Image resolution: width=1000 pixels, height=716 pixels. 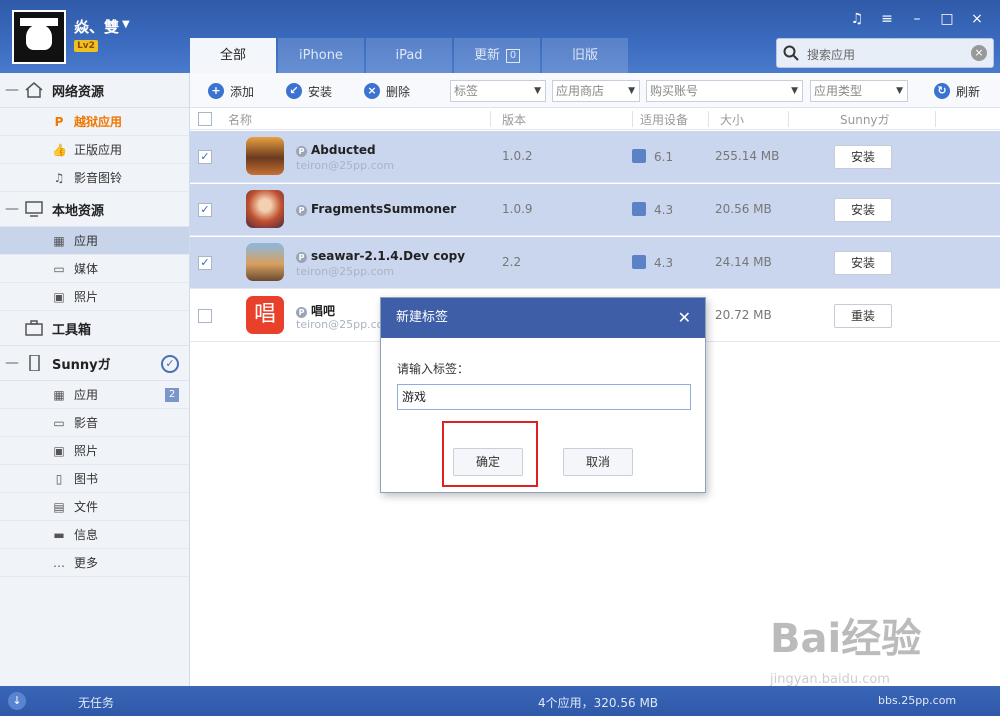 What do you see at coordinates (345, 165) in the screenshot?
I see `app-account: teiron@25pp.com` at bounding box center [345, 165].